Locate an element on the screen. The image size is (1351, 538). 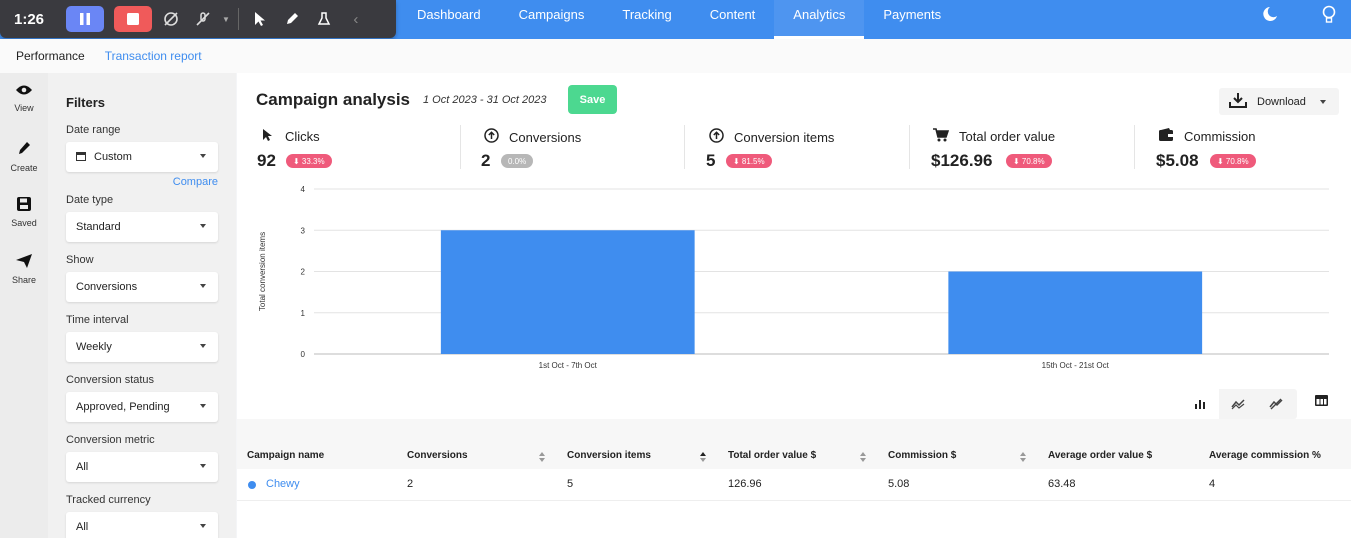
left-rail: View Create Saved Share is located at coordinates (24, 305).